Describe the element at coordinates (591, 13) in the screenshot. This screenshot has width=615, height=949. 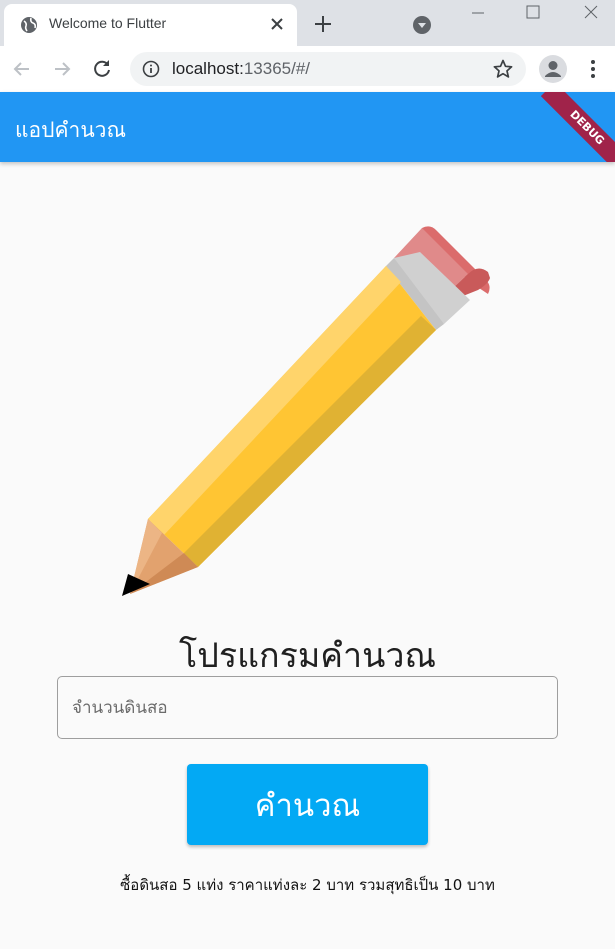
I see `window-close-icon` at that location.